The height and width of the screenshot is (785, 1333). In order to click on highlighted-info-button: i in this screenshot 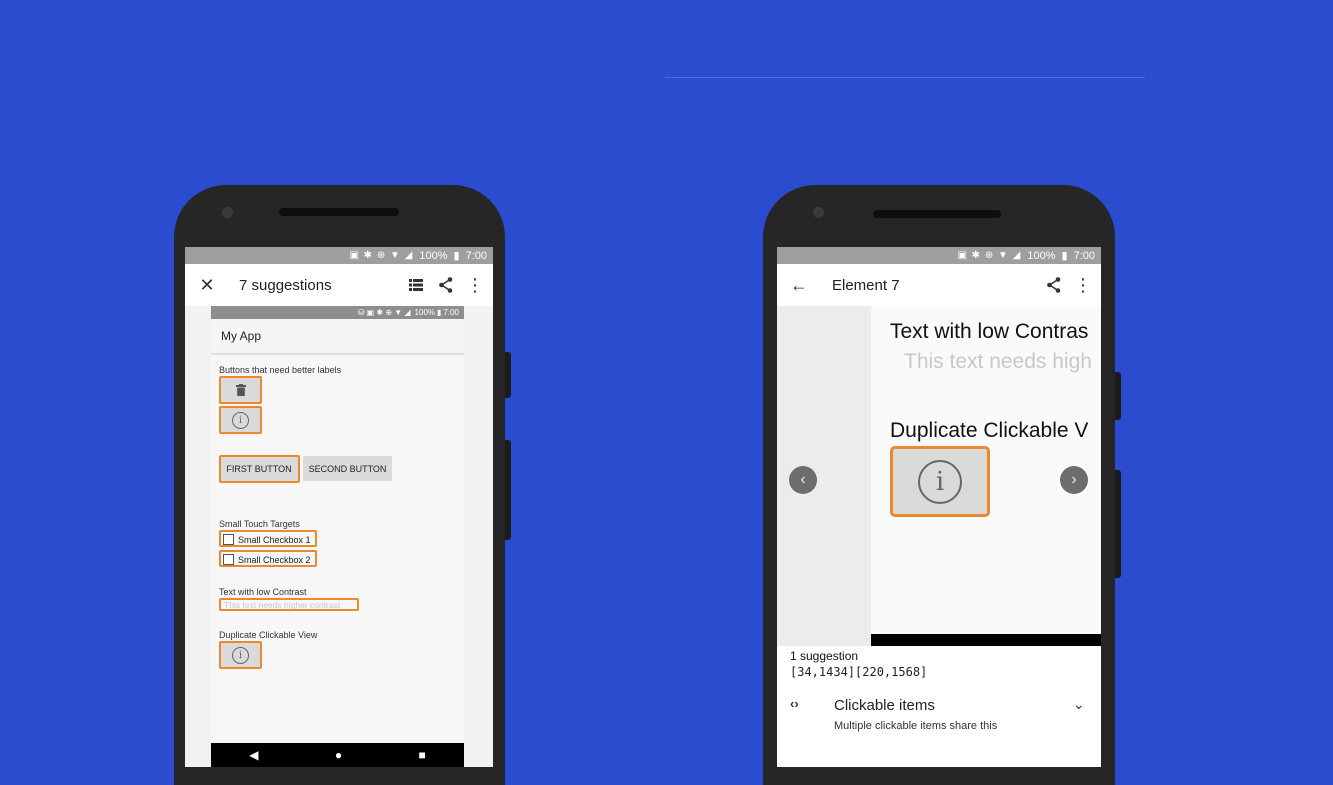, I will do `click(940, 481)`.